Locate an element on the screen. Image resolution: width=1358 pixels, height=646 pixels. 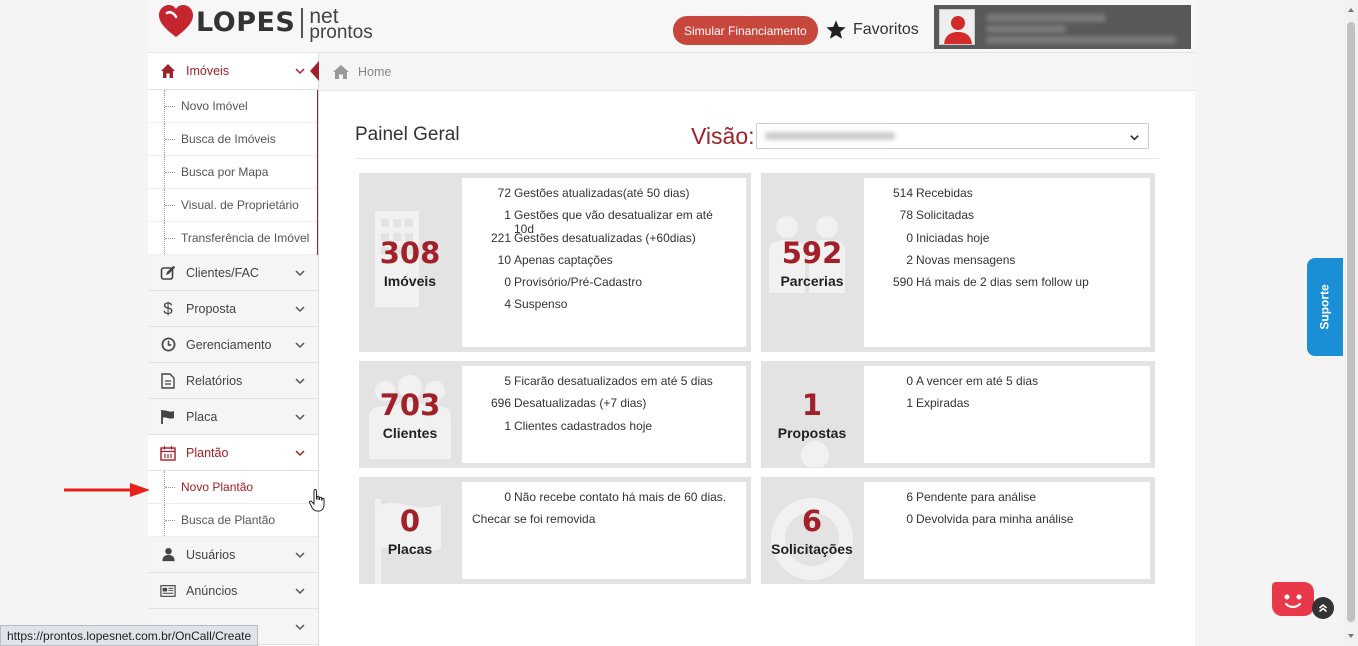
card-number: 1 is located at coordinates (812, 404).